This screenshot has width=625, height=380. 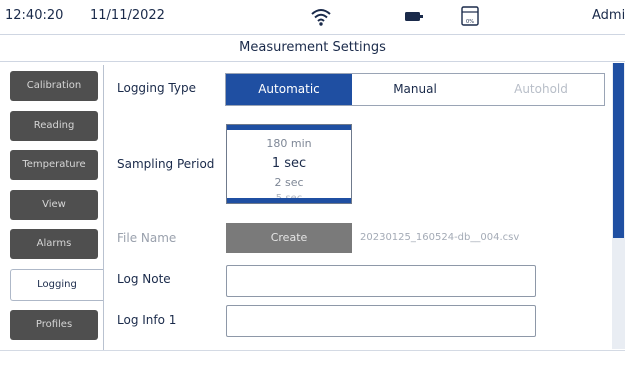 What do you see at coordinates (156, 88) in the screenshot?
I see `logging-type-label: Logging Type` at bounding box center [156, 88].